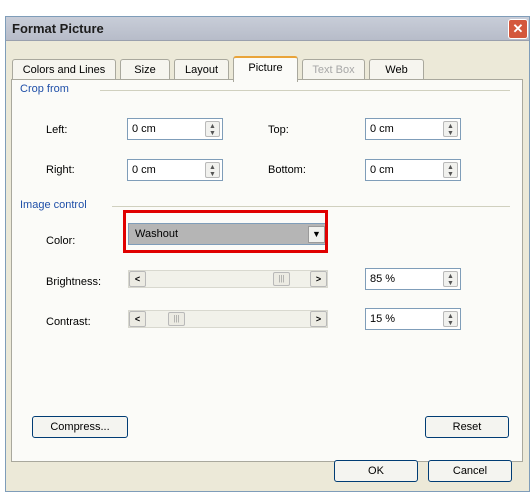  What do you see at coordinates (281, 279) in the screenshot?
I see `brightness-slider-thumb: |||` at bounding box center [281, 279].